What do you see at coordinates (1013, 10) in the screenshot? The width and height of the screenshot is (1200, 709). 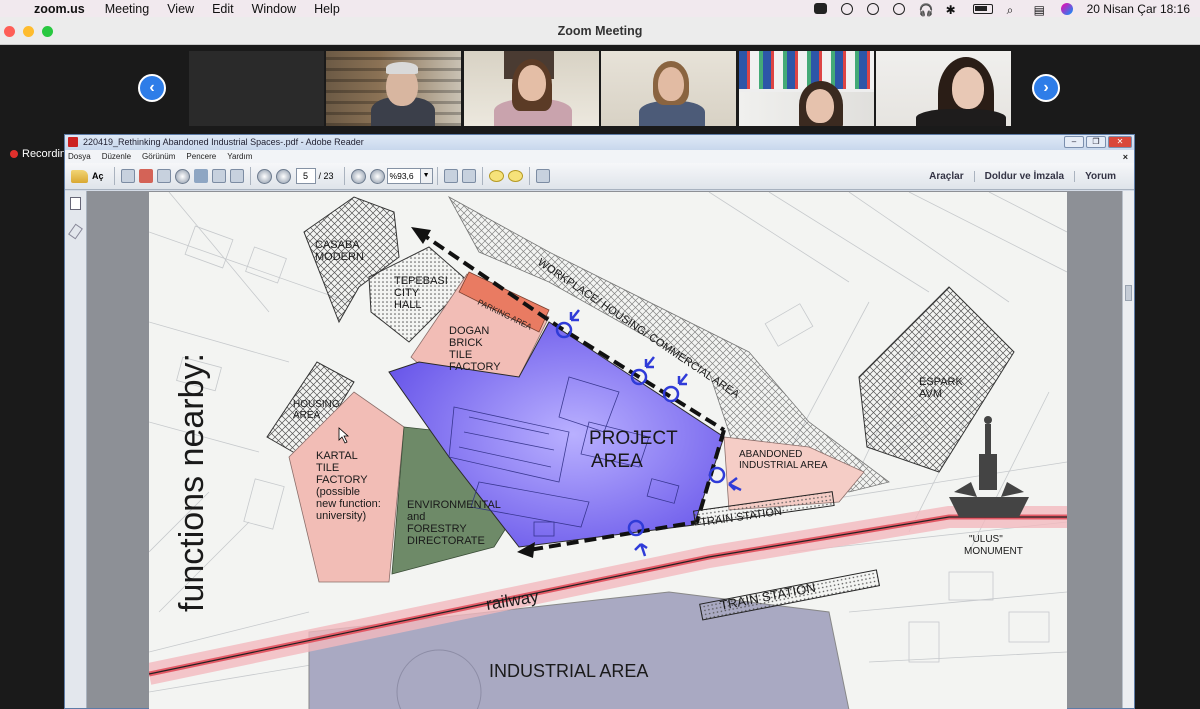 I see `search-icon: ⌕` at bounding box center [1013, 10].